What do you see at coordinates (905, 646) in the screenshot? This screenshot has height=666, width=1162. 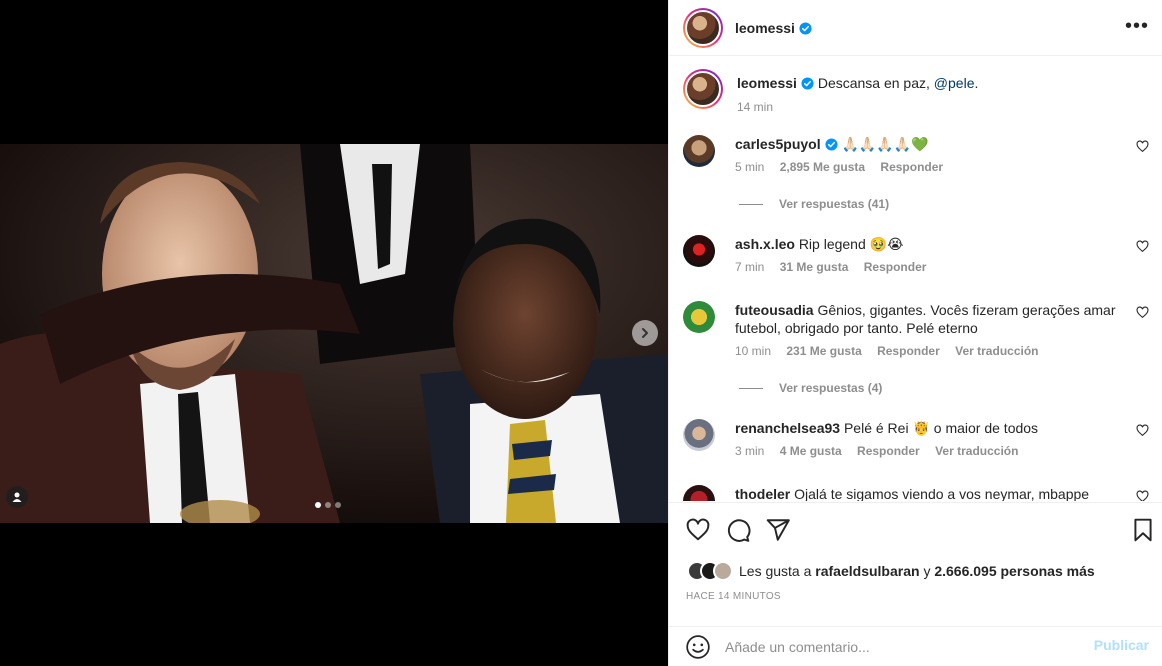 I see `comment-input` at bounding box center [905, 646].